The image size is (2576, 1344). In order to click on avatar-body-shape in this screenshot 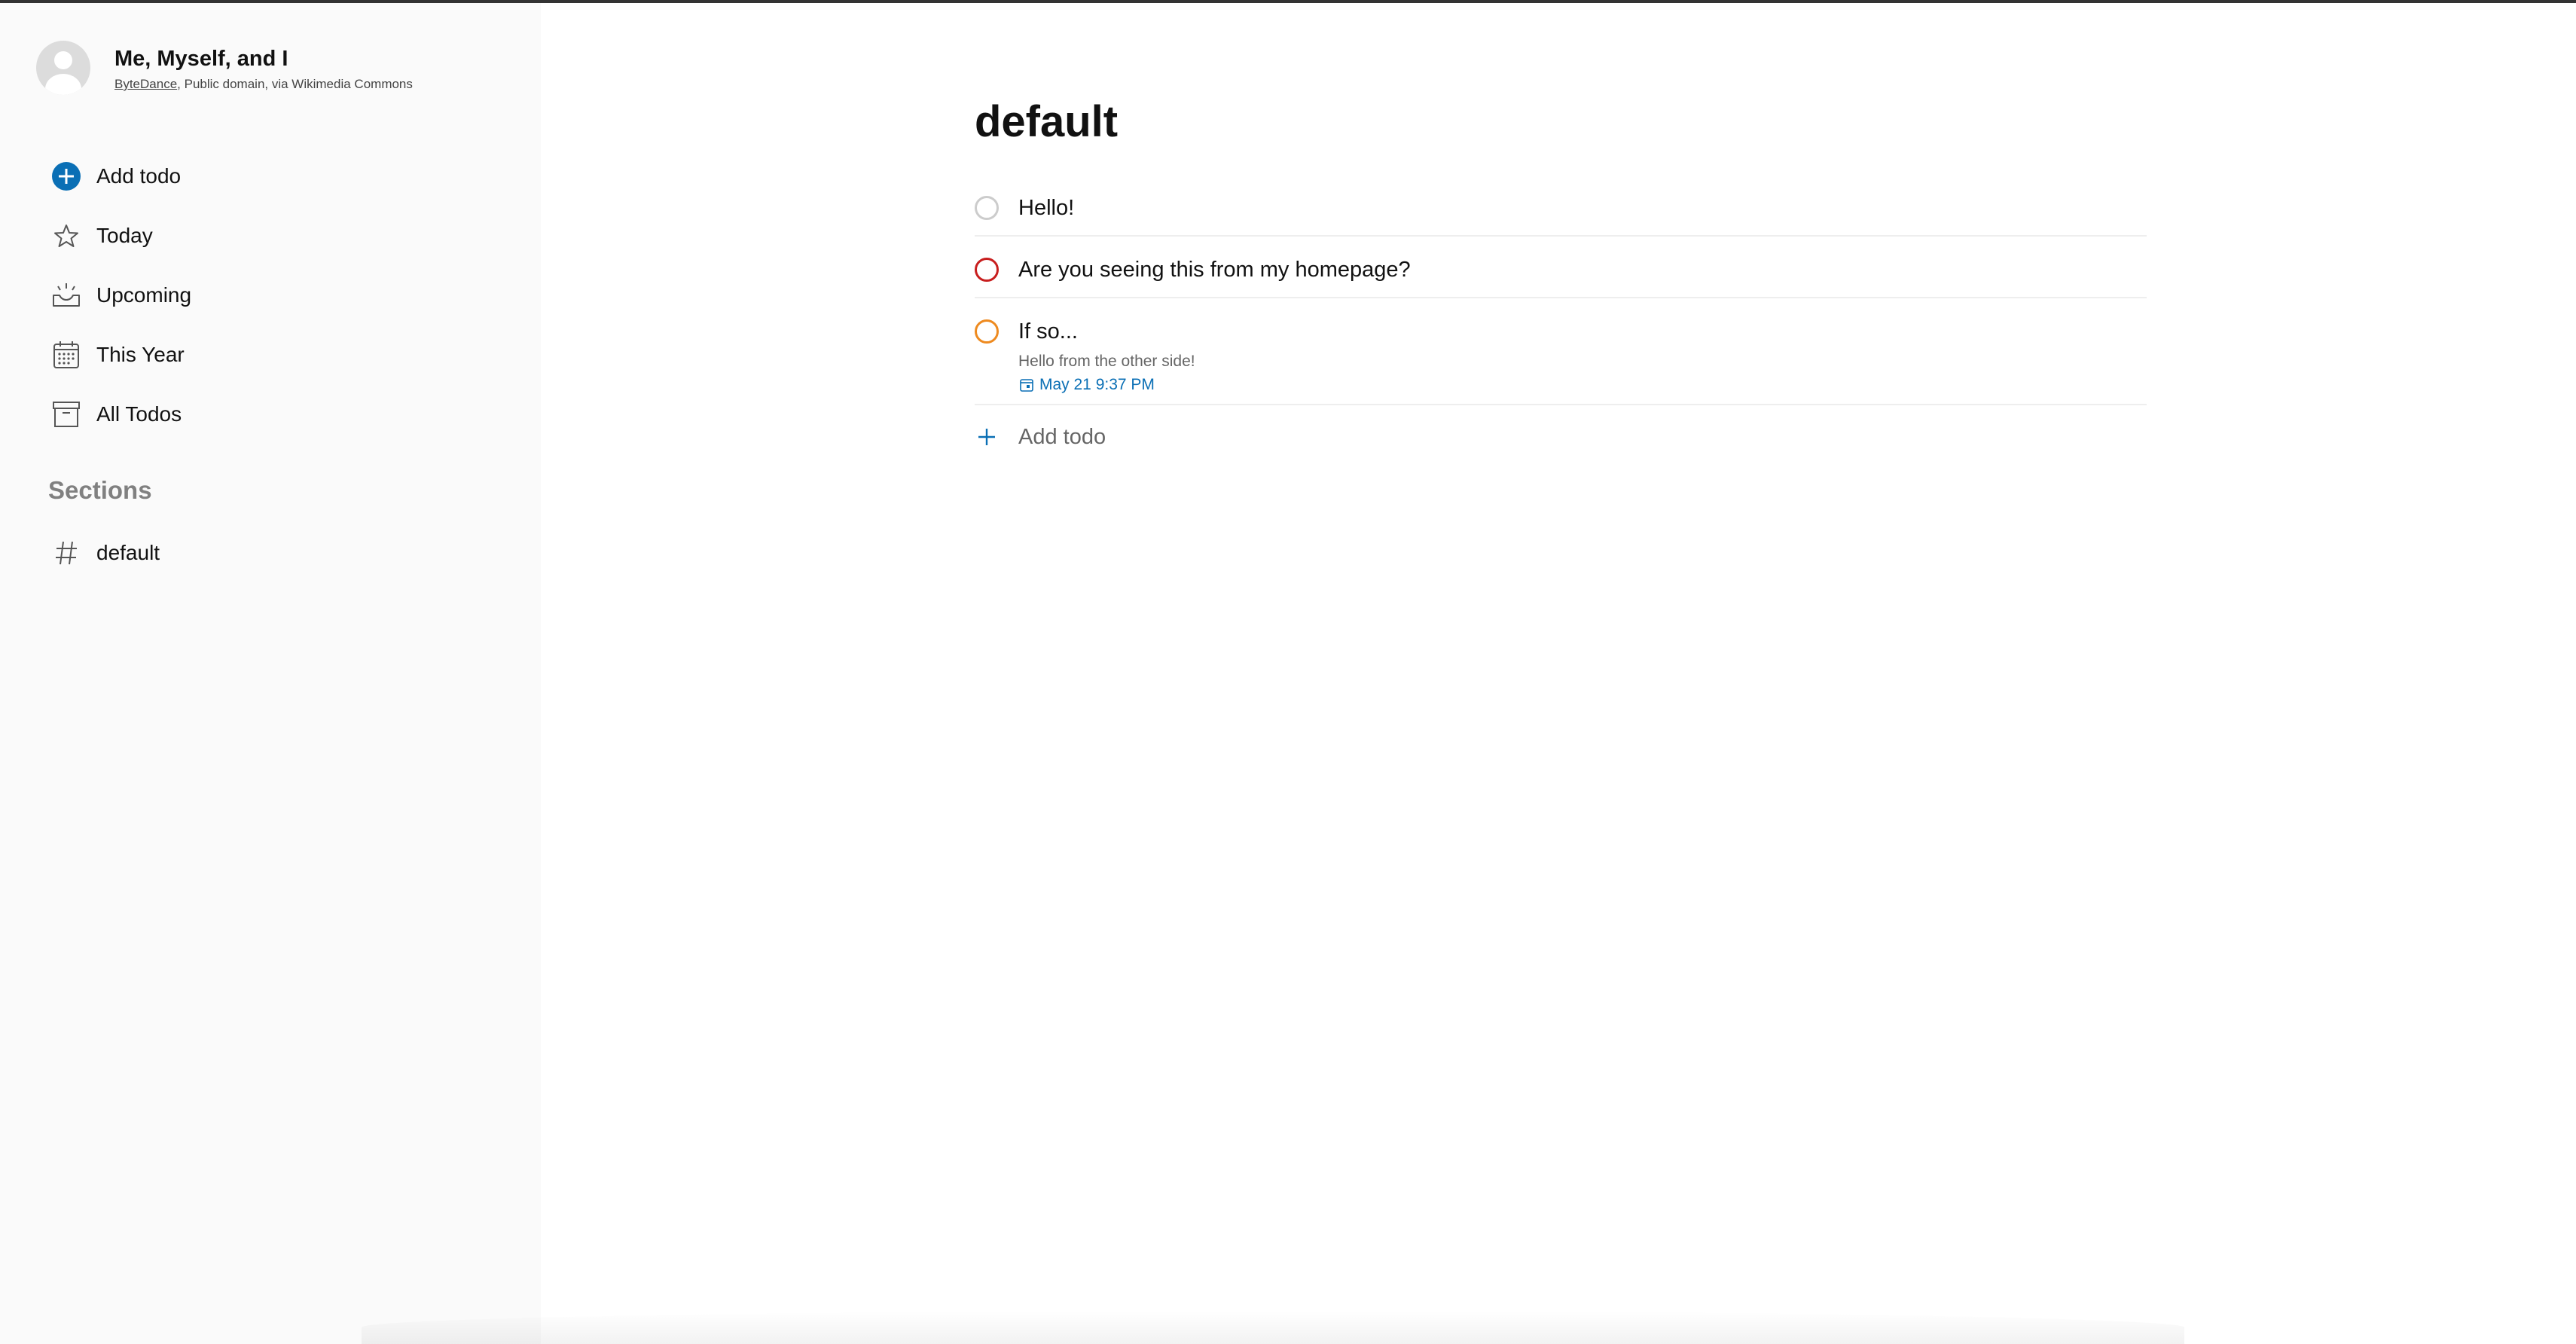, I will do `click(63, 84)`.